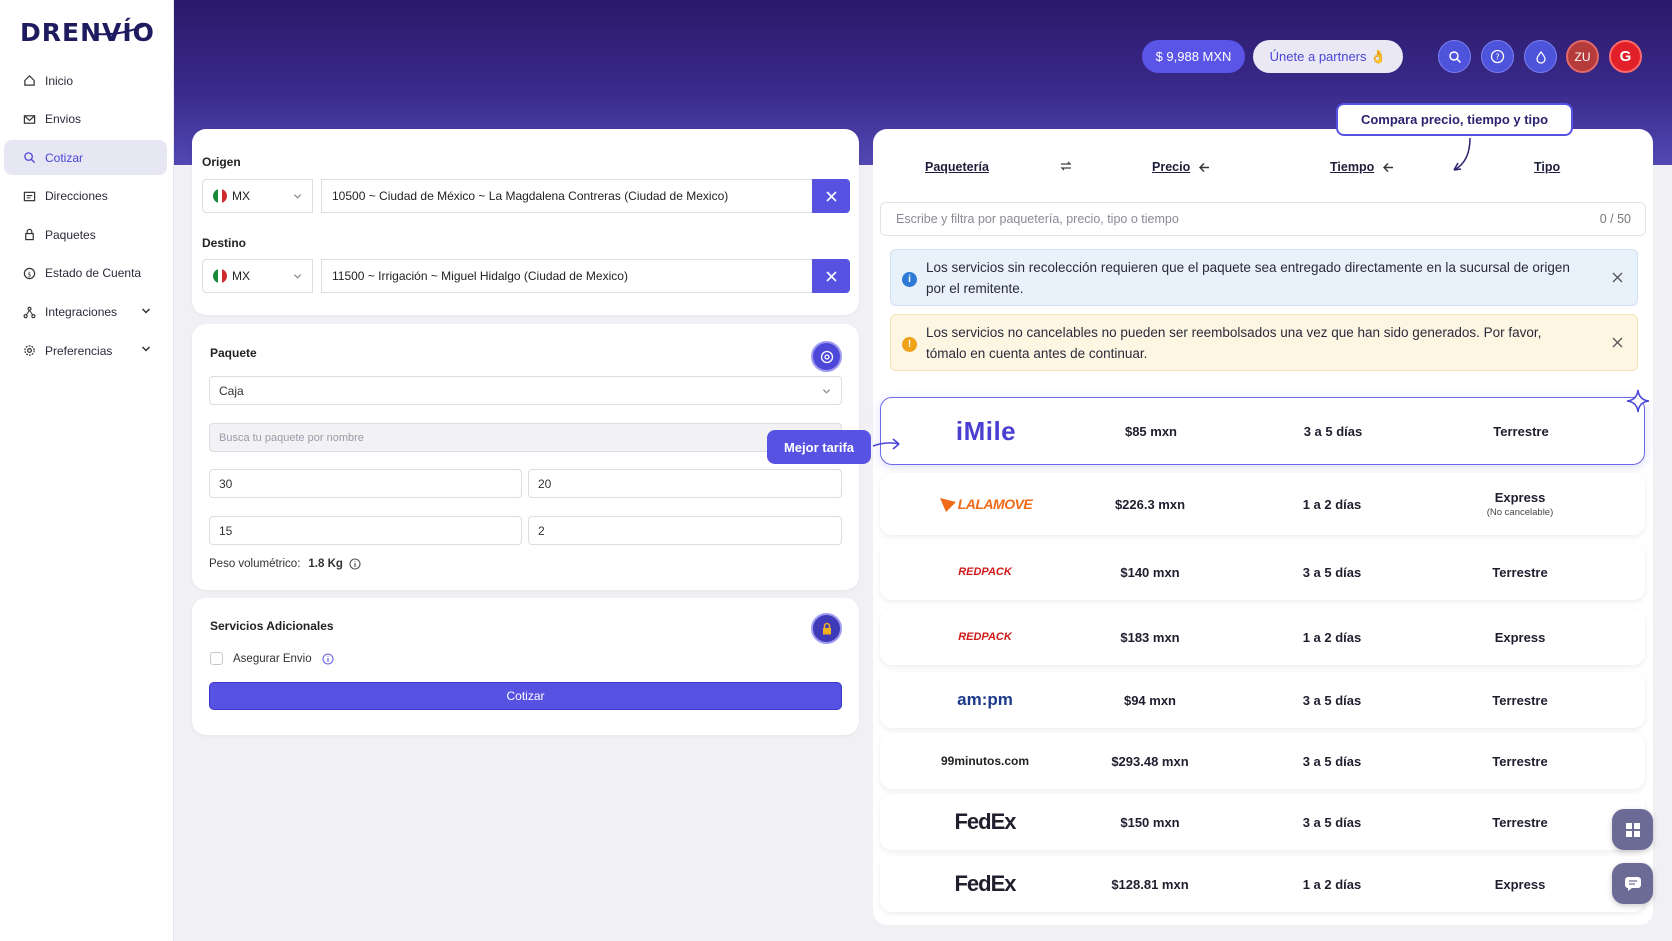 This screenshot has width=1672, height=941. Describe the element at coordinates (241, 196) in the screenshot. I see `origin-country-value: MX` at that location.